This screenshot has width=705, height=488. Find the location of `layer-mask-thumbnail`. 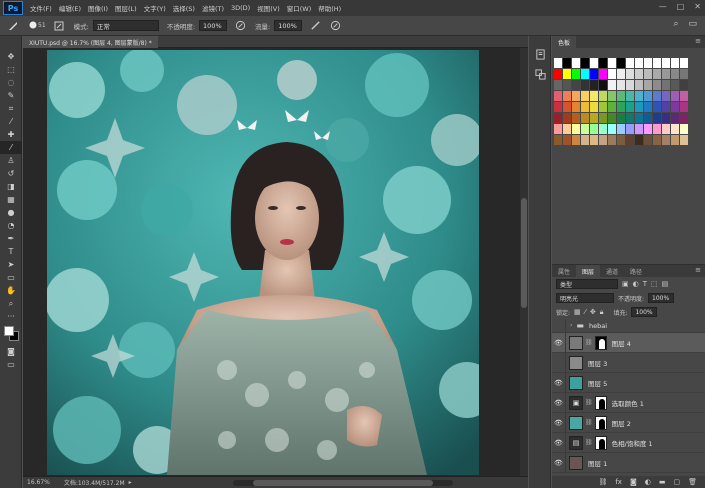

layer-mask-thumbnail is located at coordinates (600, 422).